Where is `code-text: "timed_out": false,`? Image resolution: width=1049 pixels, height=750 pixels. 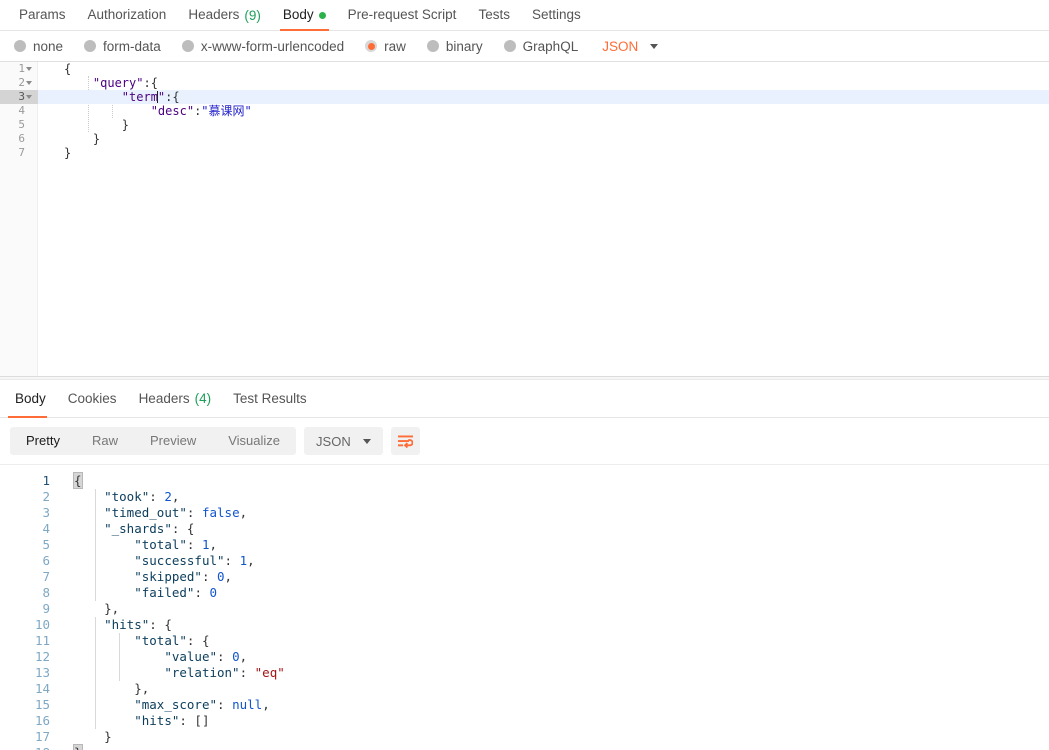
code-text: "timed_out": false, is located at coordinates (176, 512).